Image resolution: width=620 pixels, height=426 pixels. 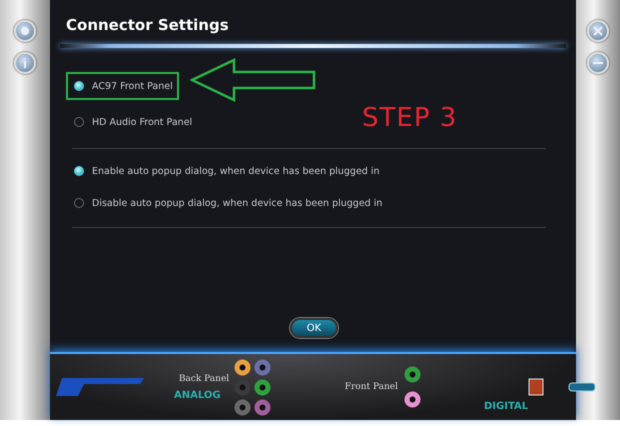 I want to click on ok-button: OK, so click(x=314, y=328).